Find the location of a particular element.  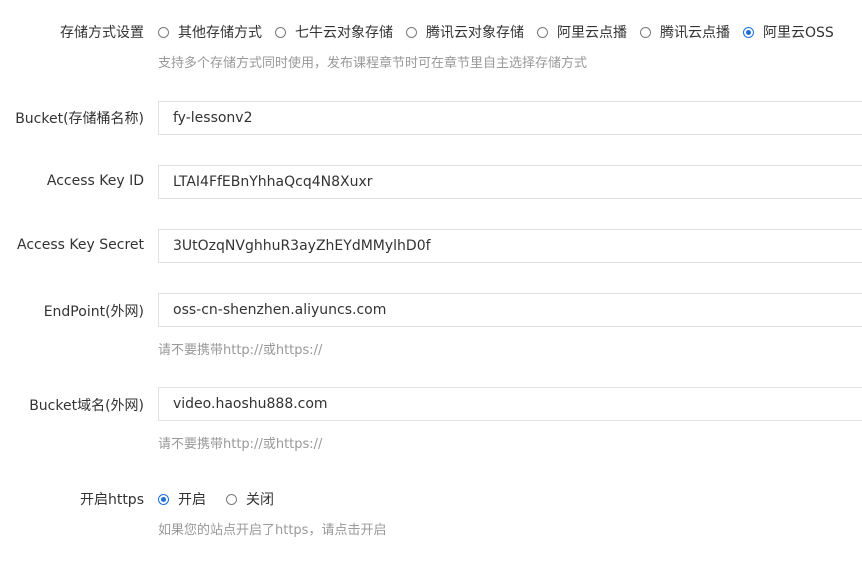

radio-aliyun-vod: 阿里云点播 is located at coordinates (582, 32).